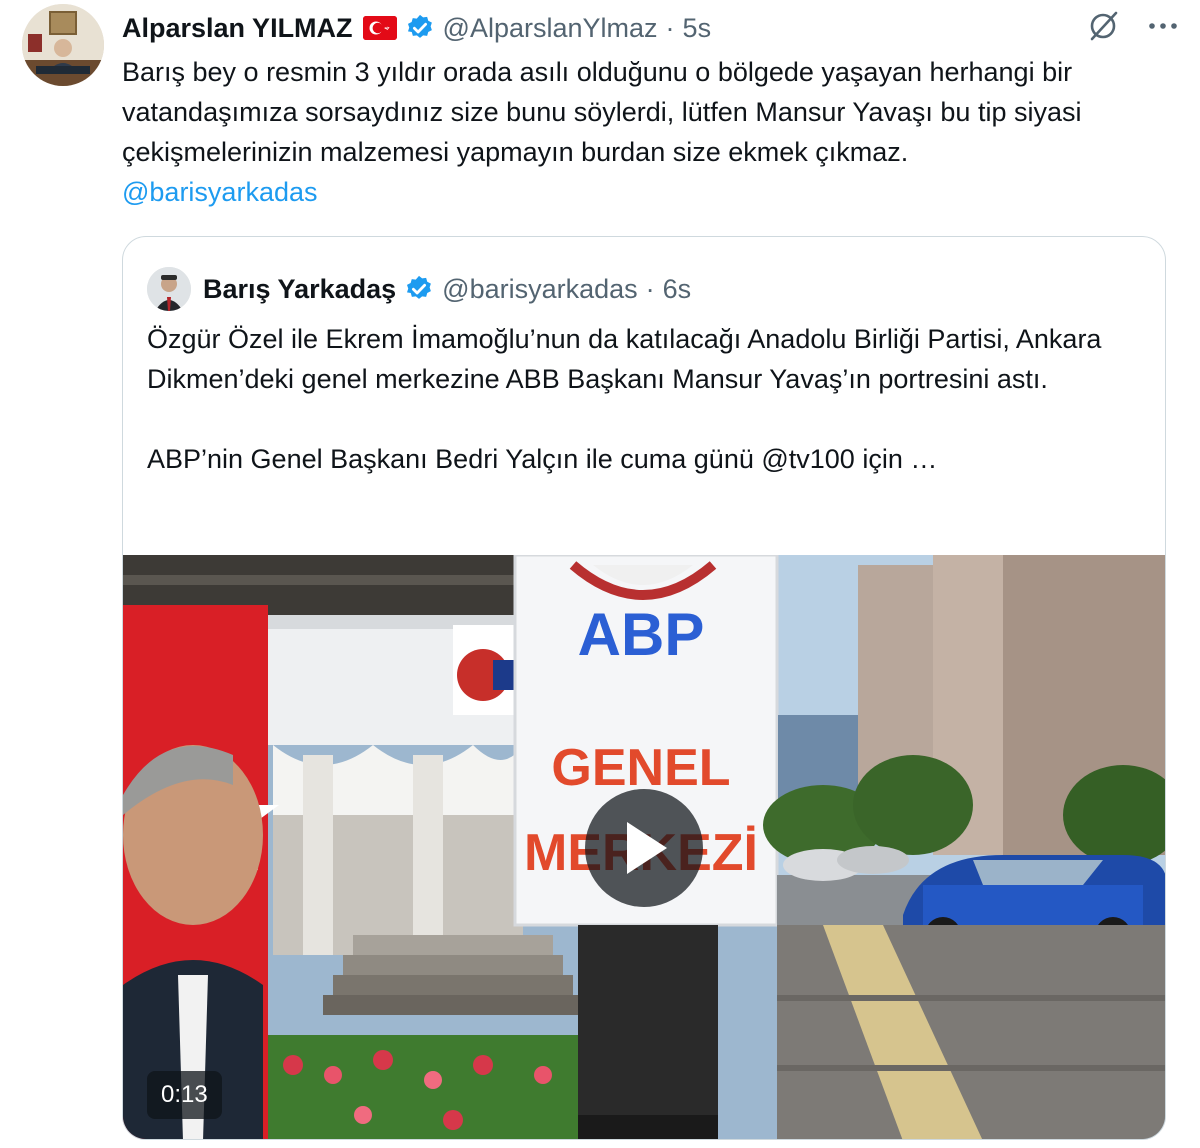  Describe the element at coordinates (677, 289) in the screenshot. I see `quoted-tweet-time: 6s` at that location.